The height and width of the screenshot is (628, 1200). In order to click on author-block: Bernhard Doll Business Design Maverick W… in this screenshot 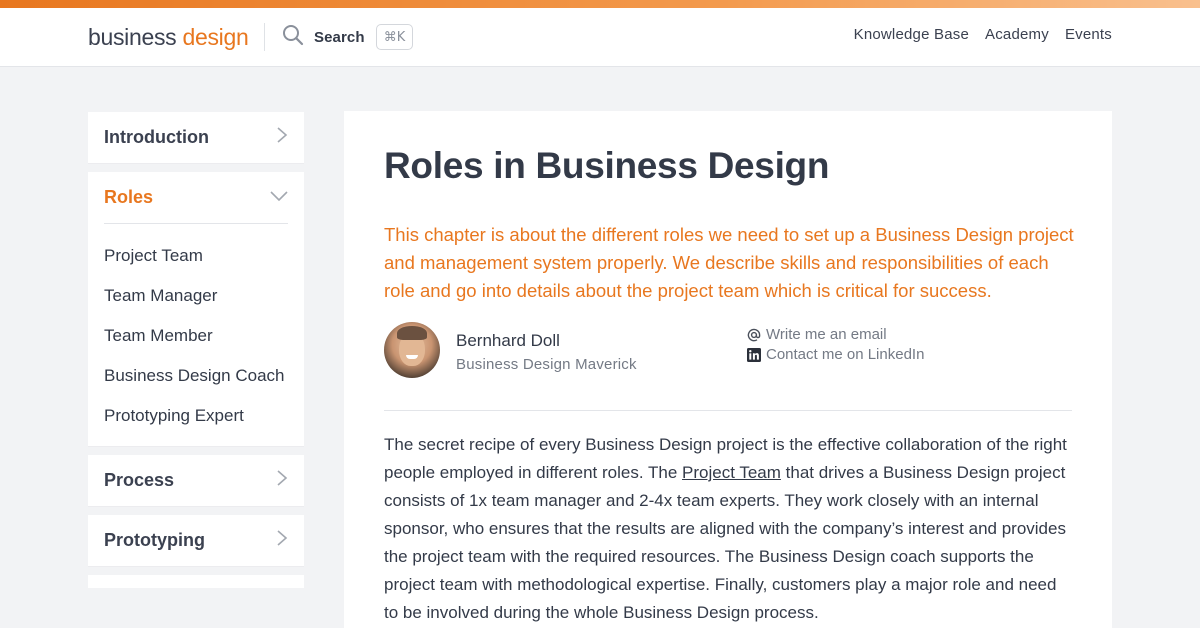, I will do `click(728, 352)`.